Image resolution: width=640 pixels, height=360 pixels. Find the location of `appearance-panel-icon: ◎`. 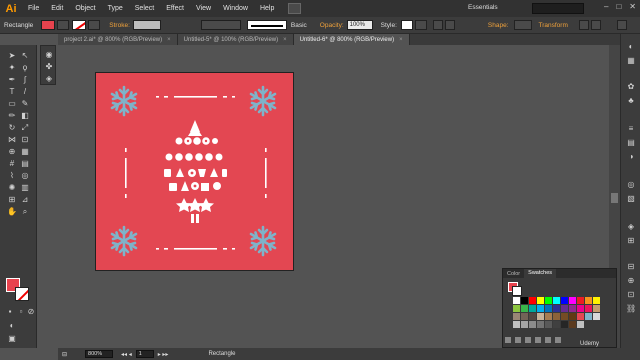

appearance-panel-icon: ◎ is located at coordinates (631, 185).